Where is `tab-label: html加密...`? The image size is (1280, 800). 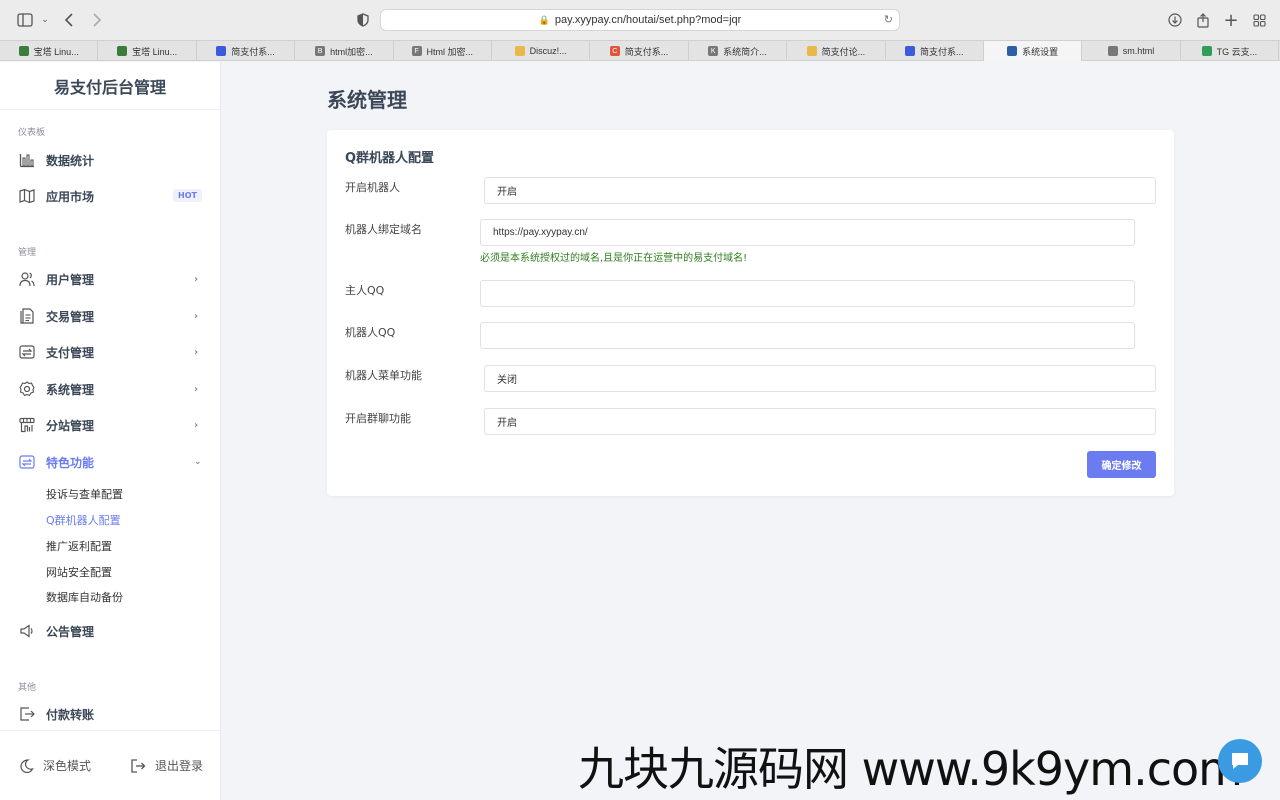
tab-label: html加密... is located at coordinates (351, 51).